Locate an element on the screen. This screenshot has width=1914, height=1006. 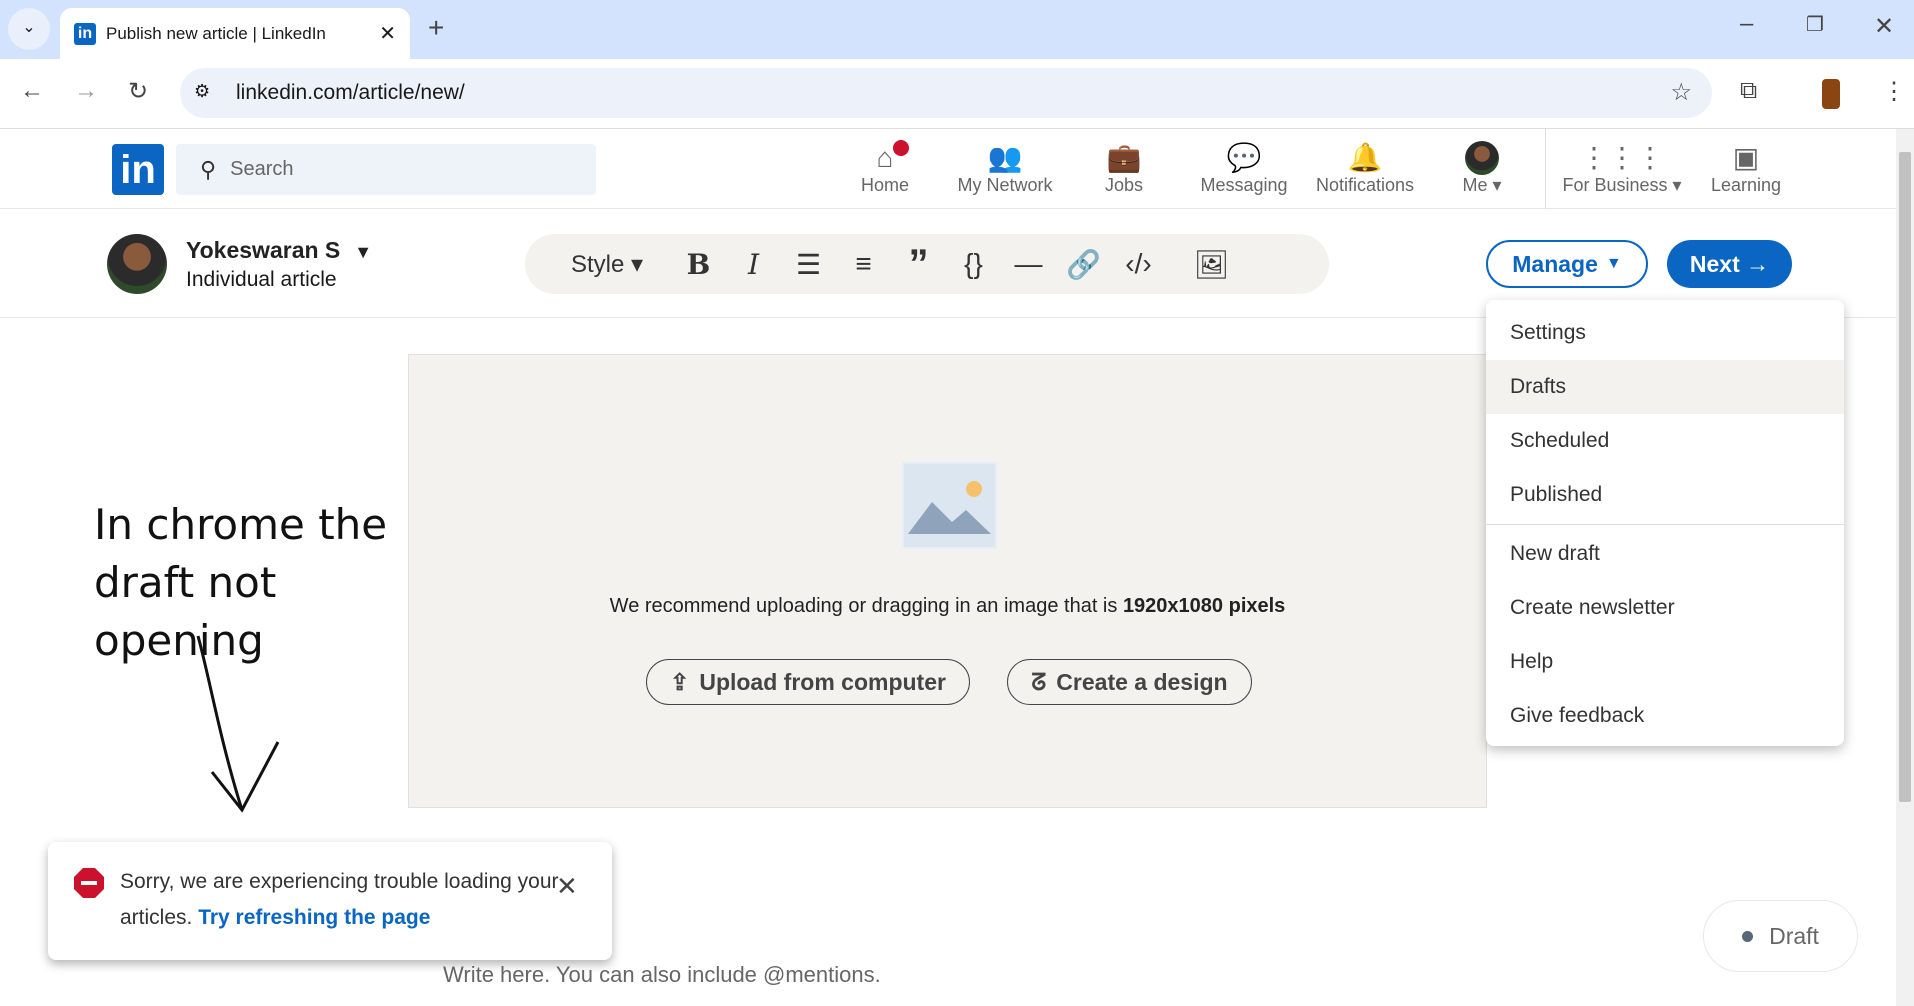
menu-item-scheduled: Scheduled is located at coordinates (1665, 441).